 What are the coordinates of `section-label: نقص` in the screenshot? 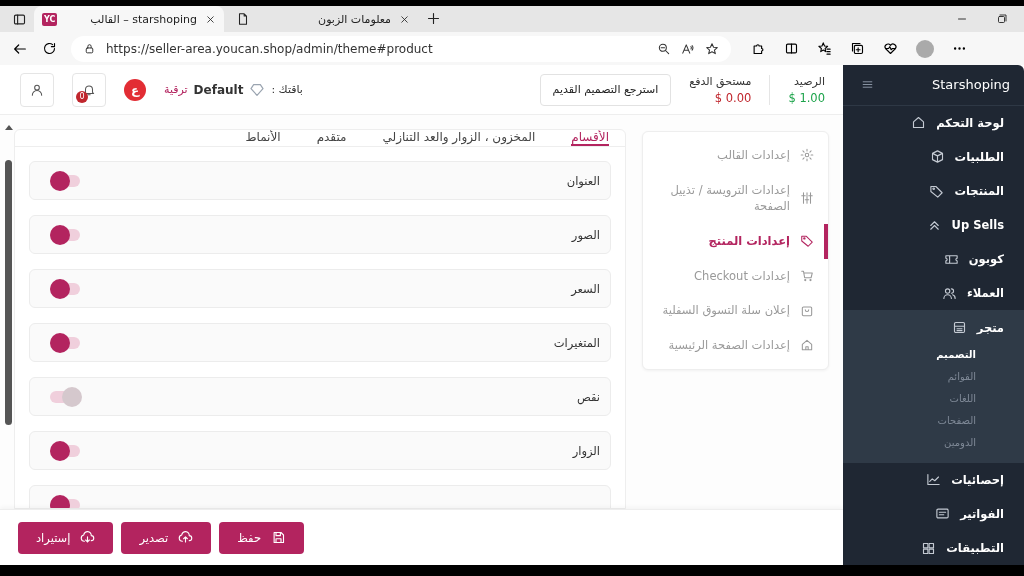 It's located at (588, 396).